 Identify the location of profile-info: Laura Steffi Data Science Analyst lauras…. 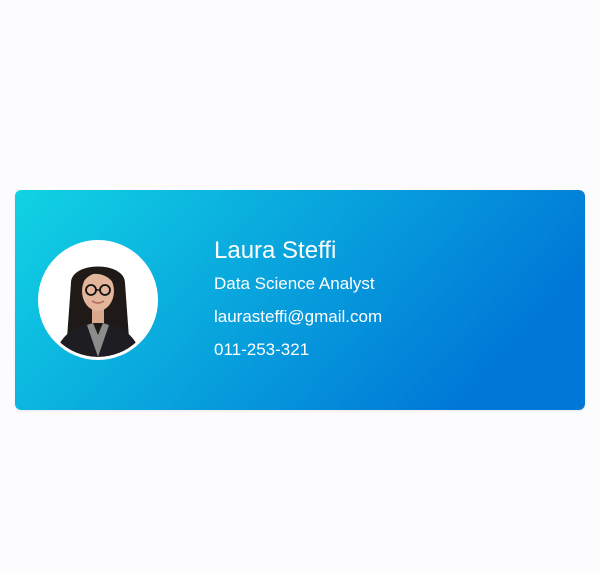
(298, 304).